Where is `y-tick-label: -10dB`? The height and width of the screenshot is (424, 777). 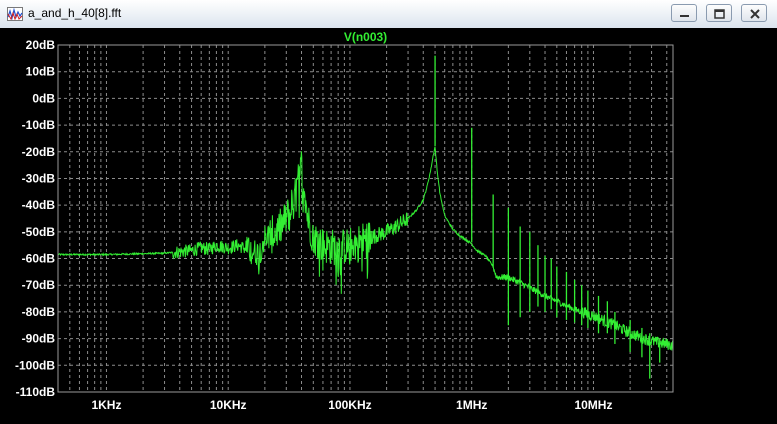 y-tick-label: -10dB is located at coordinates (39, 125).